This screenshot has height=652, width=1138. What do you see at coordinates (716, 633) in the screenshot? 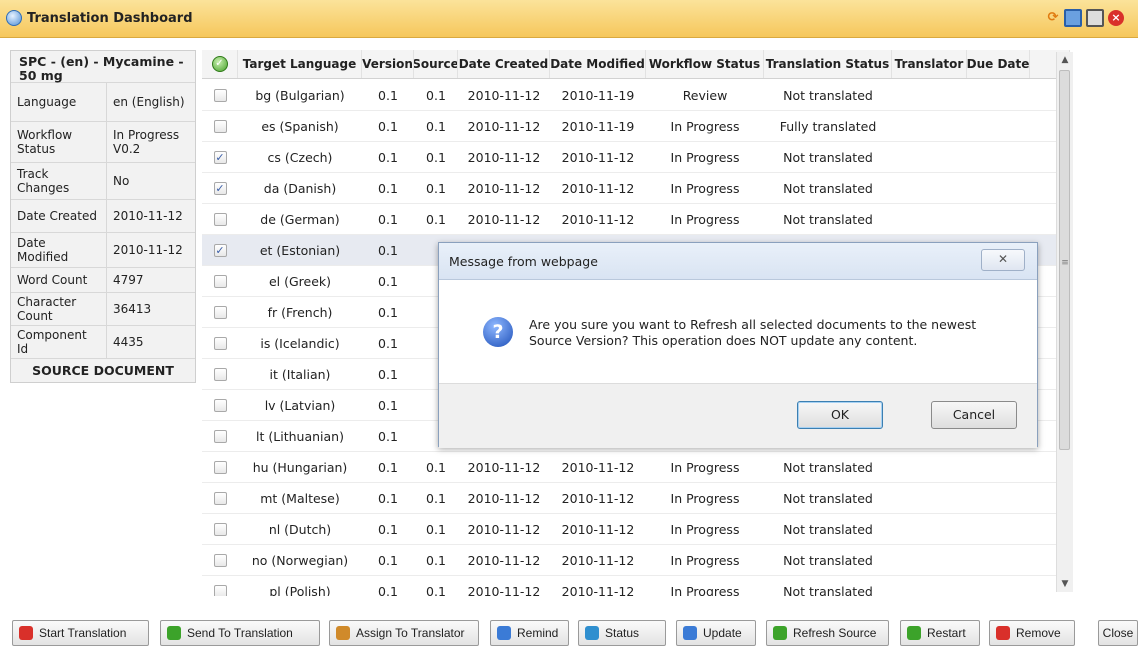
I see `update-button: Update` at bounding box center [716, 633].